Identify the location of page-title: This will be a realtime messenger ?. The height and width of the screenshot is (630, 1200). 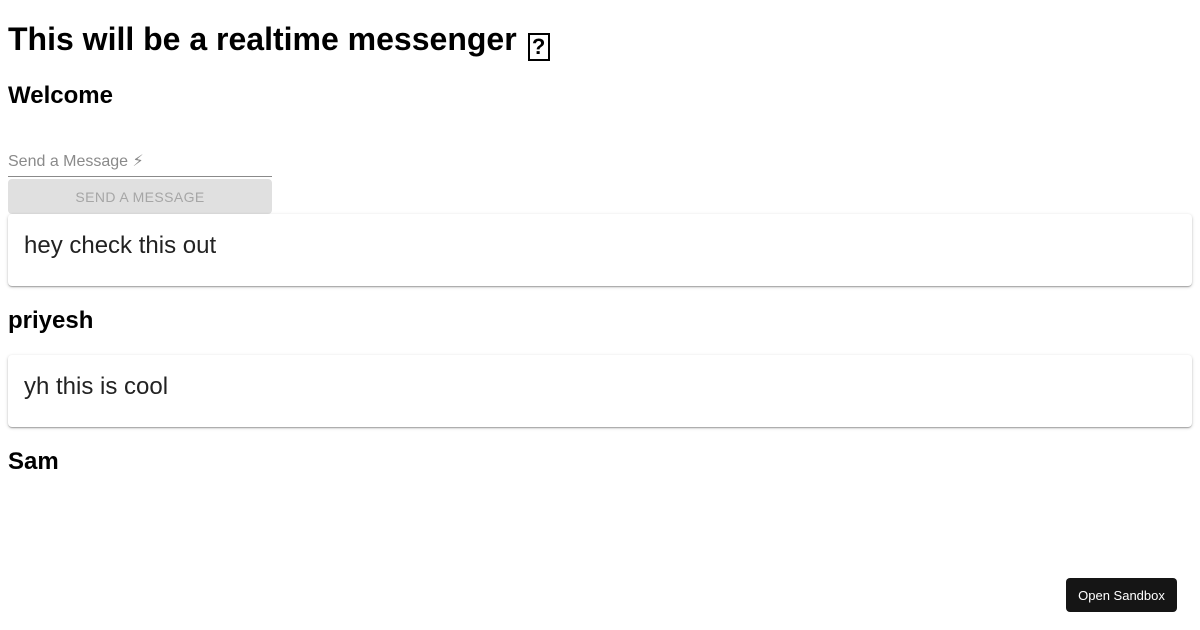
(279, 40).